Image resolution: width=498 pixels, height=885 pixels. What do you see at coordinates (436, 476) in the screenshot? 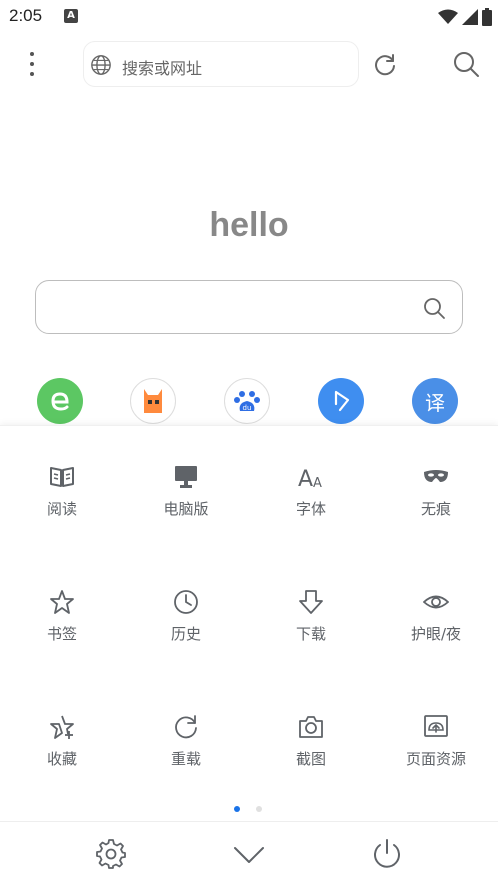
I see `mask-icon` at bounding box center [436, 476].